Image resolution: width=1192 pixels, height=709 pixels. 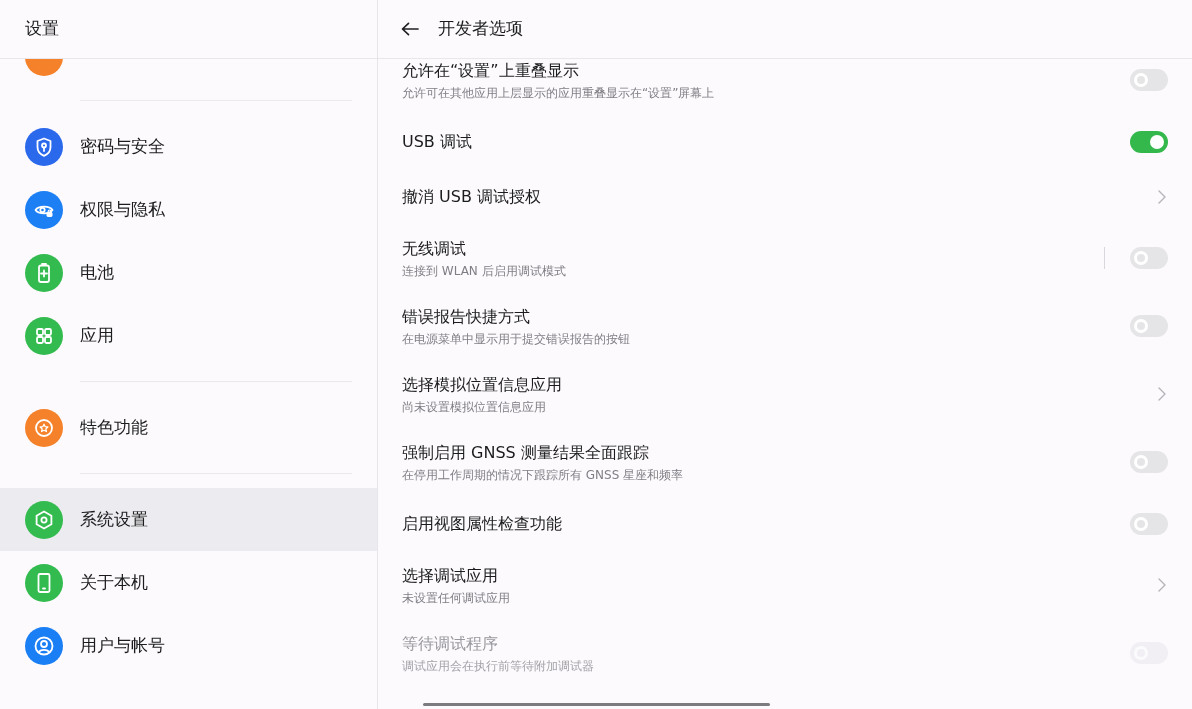 I want to click on setting-description: 允许可在其他应用上层显示的应用重叠显示在“设置”屏幕上, so click(x=558, y=92).